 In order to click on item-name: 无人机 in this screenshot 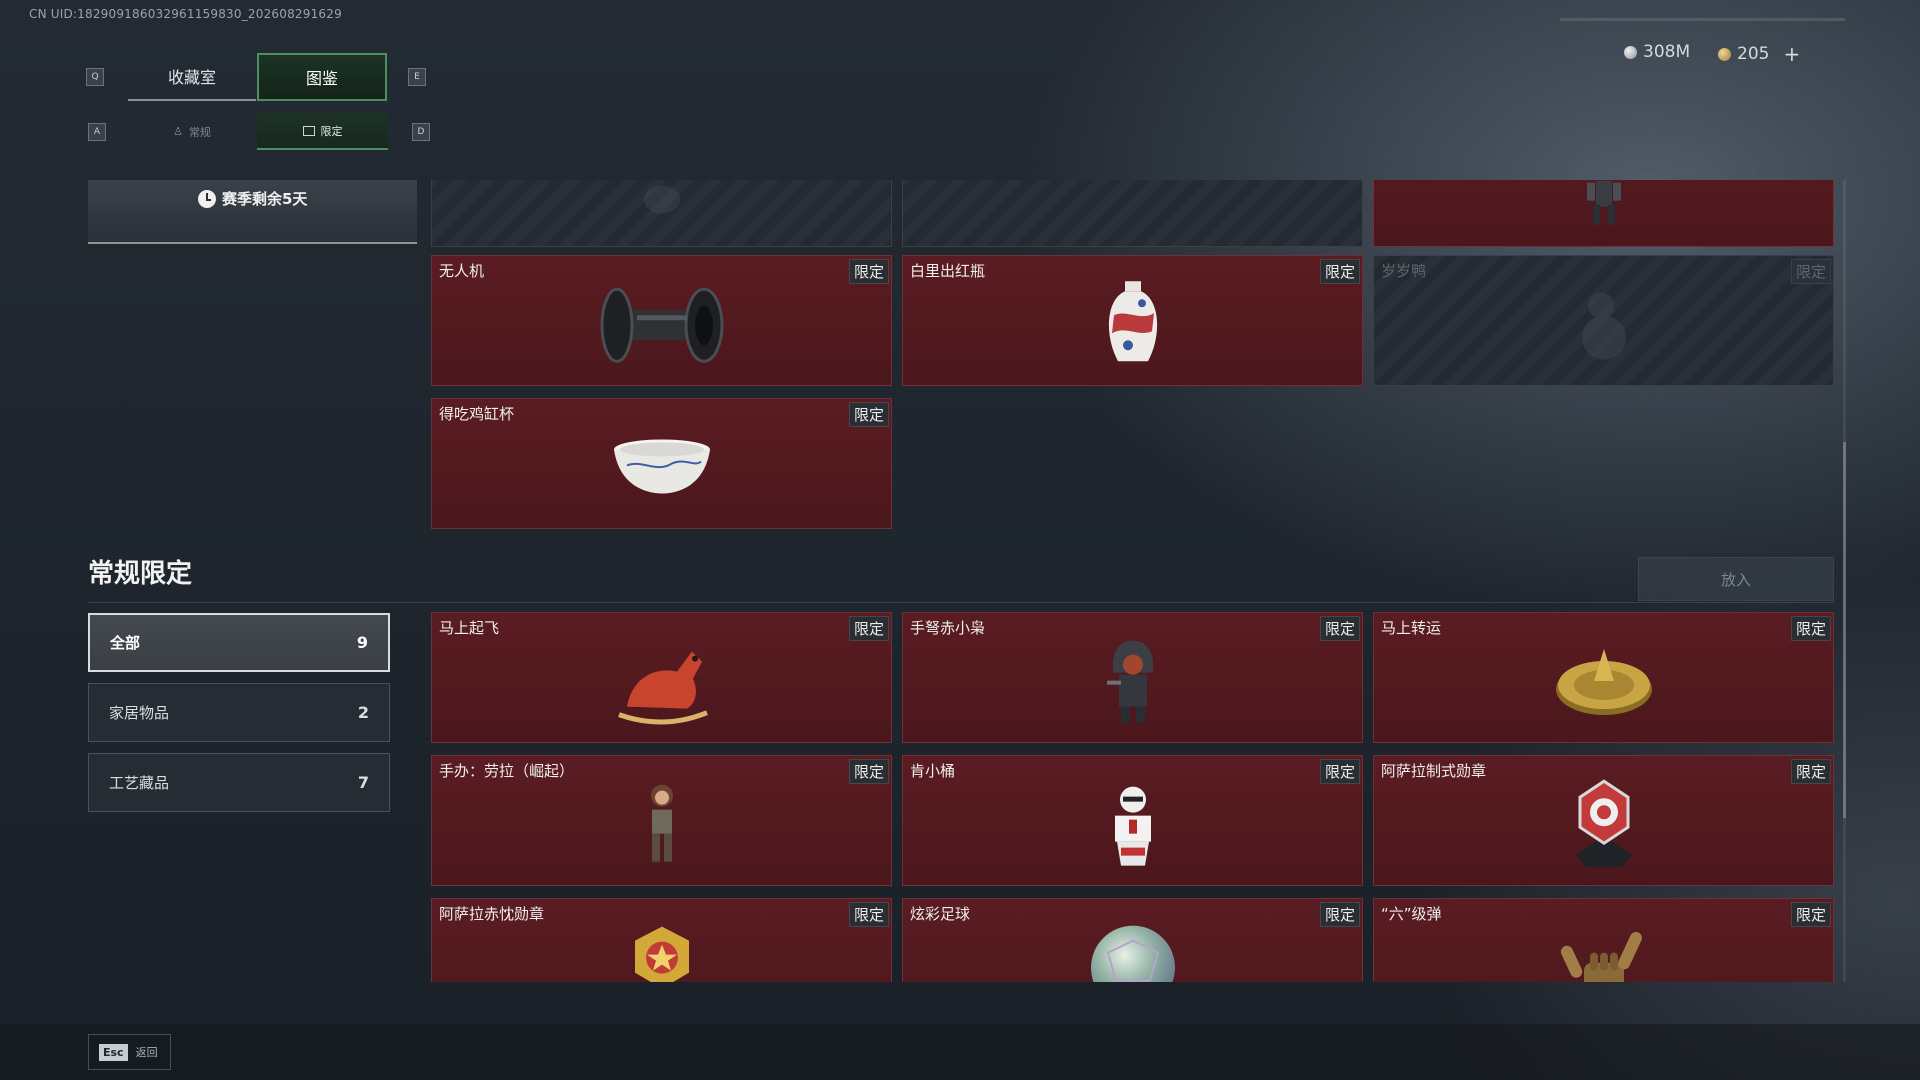, I will do `click(462, 271)`.